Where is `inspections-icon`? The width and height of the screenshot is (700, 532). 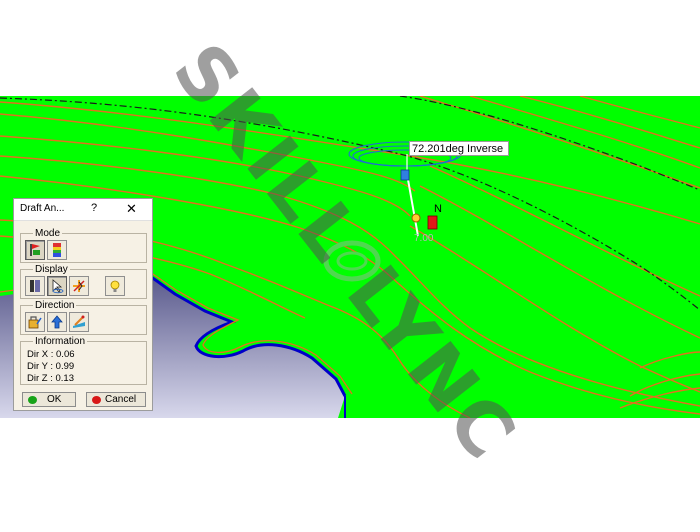
inspections-icon is located at coordinates (79, 286).